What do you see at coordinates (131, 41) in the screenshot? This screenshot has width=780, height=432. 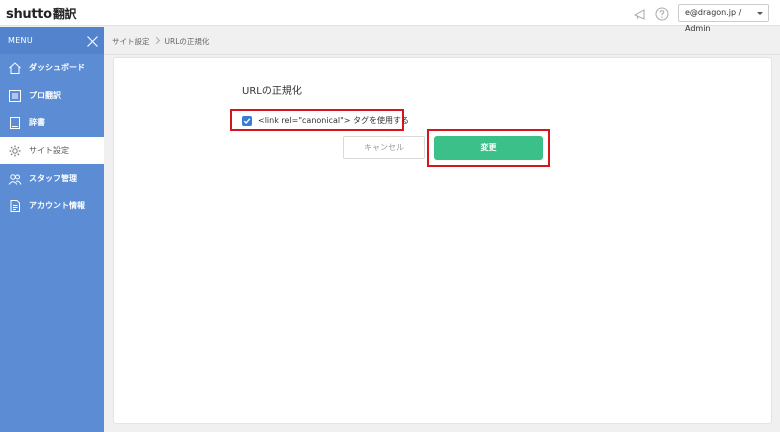 I see `breadcrumb-link-site-settings: サイト設定` at bounding box center [131, 41].